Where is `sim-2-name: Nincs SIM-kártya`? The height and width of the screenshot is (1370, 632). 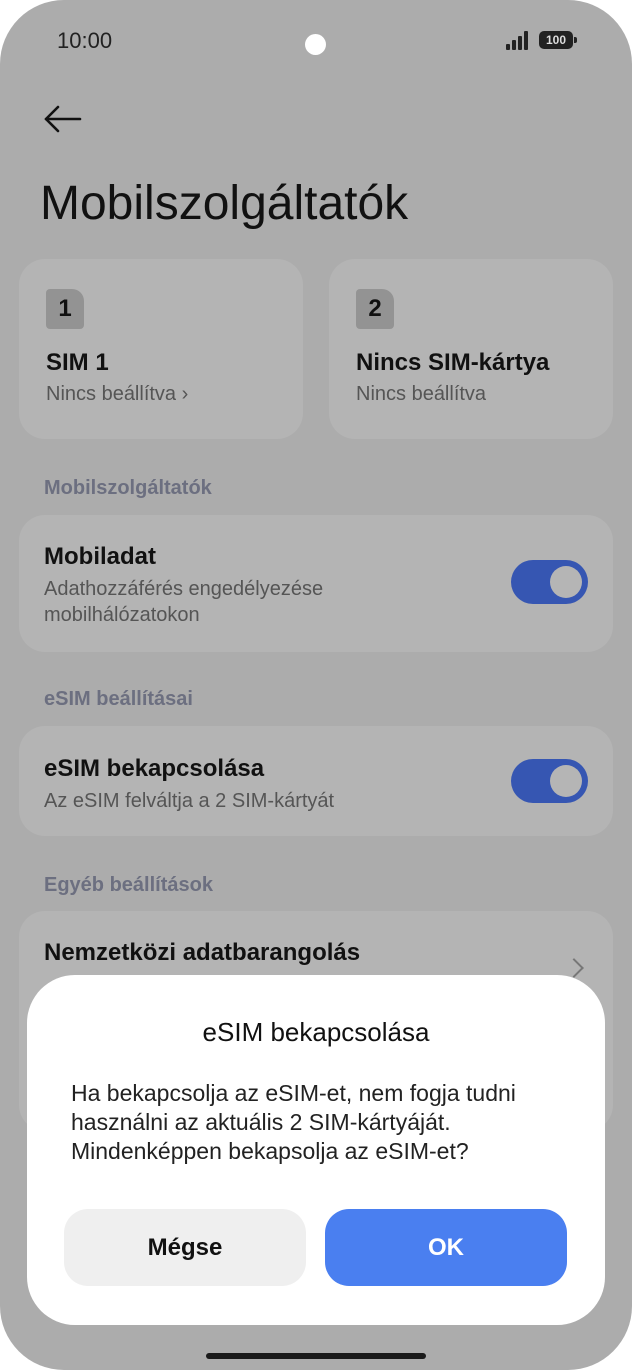 sim-2-name: Nincs SIM-kártya is located at coordinates (453, 362).